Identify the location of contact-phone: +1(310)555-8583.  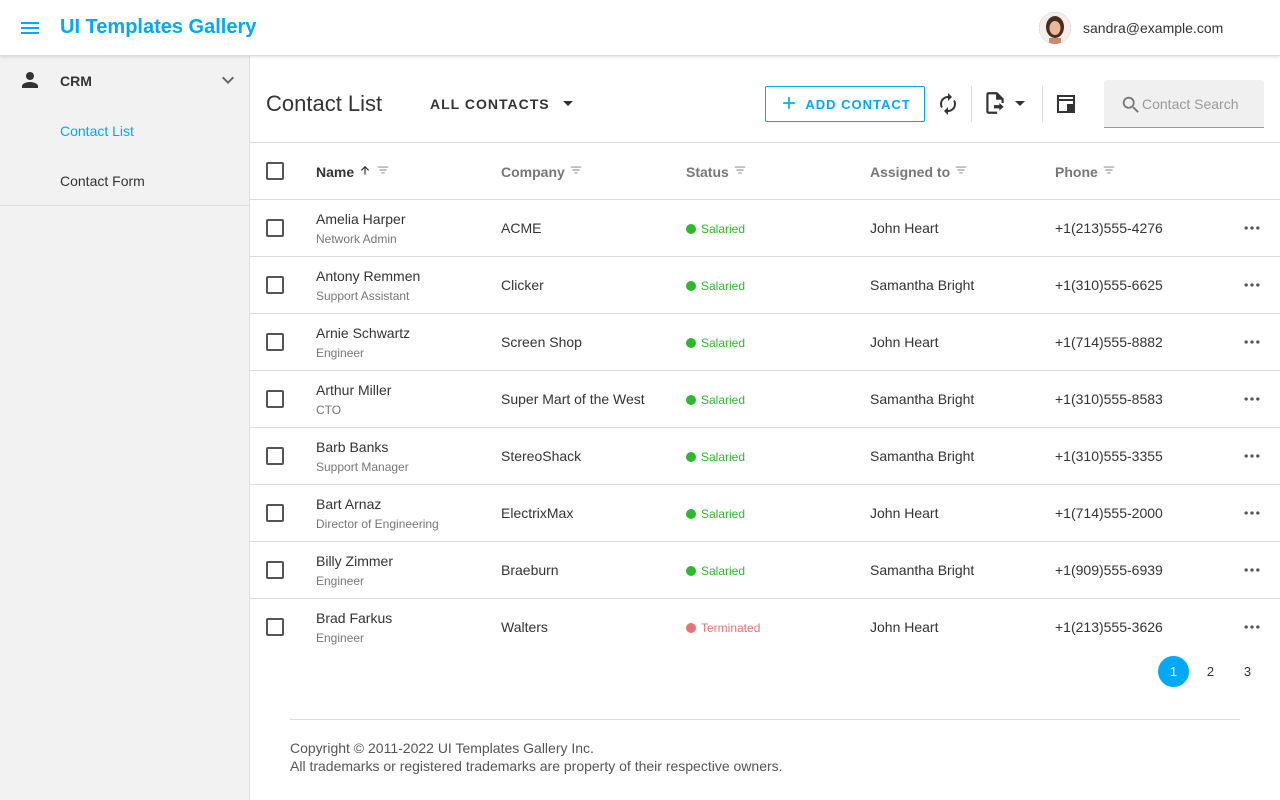
(1109, 399).